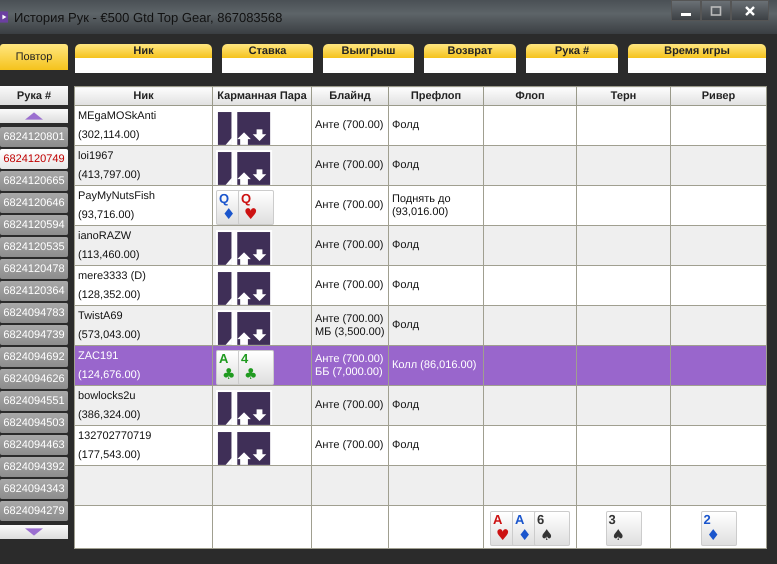 The width and height of the screenshot is (777, 564). Describe the element at coordinates (110, 335) in the screenshot. I see `player-stack: (573,043.00)` at that location.